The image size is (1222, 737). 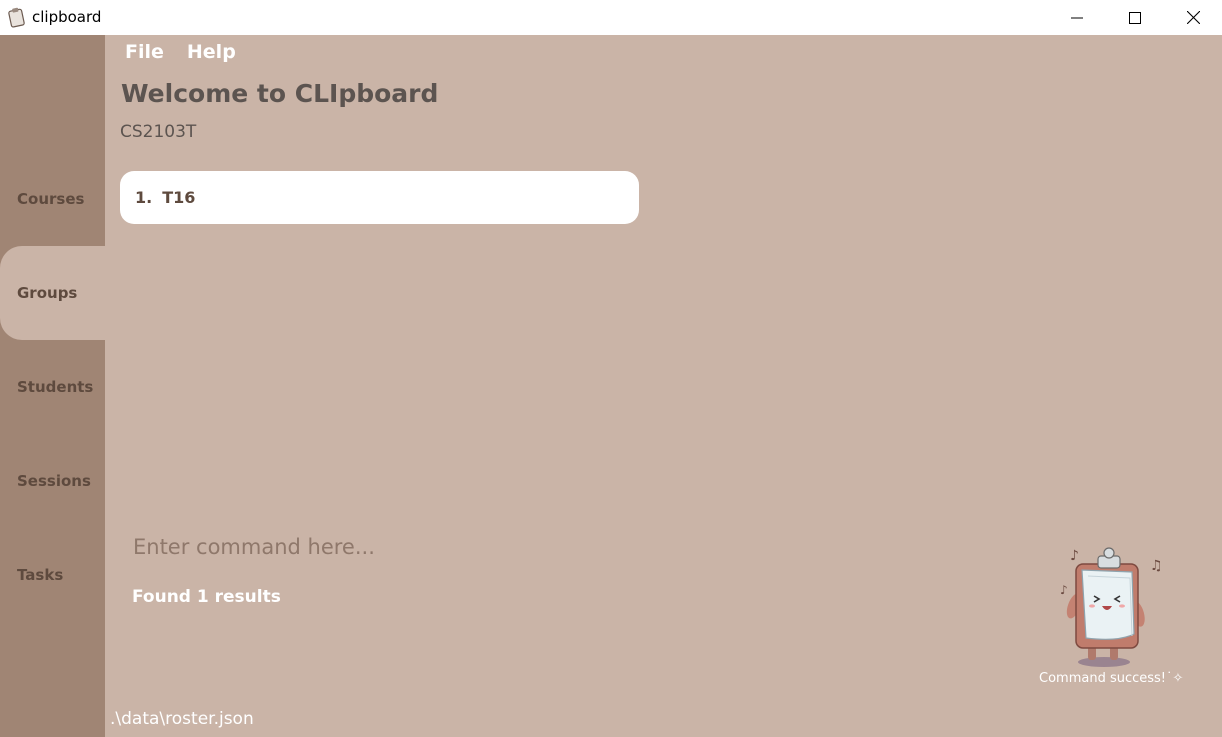 What do you see at coordinates (611, 17) in the screenshot?
I see `title-bar: clipboard` at bounding box center [611, 17].